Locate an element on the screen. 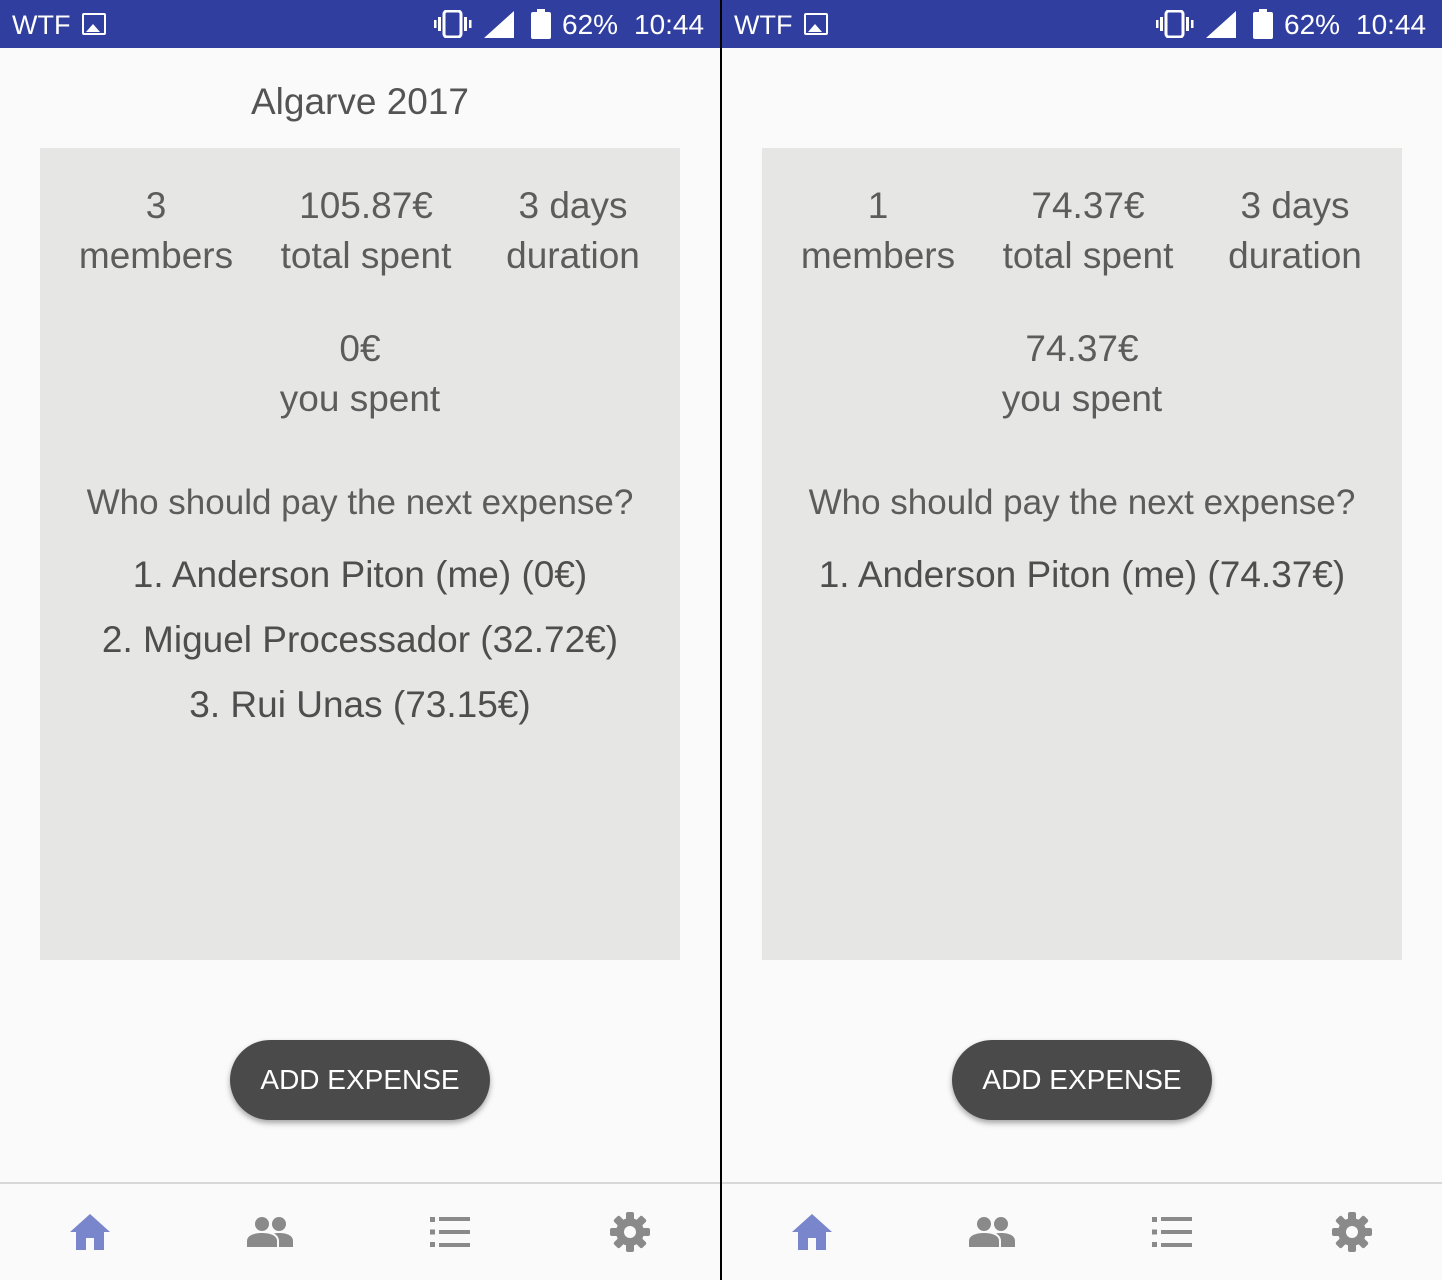 This screenshot has height=1280, width=1442. stat-total-spent: 74.37€ total spent is located at coordinates (1088, 231).